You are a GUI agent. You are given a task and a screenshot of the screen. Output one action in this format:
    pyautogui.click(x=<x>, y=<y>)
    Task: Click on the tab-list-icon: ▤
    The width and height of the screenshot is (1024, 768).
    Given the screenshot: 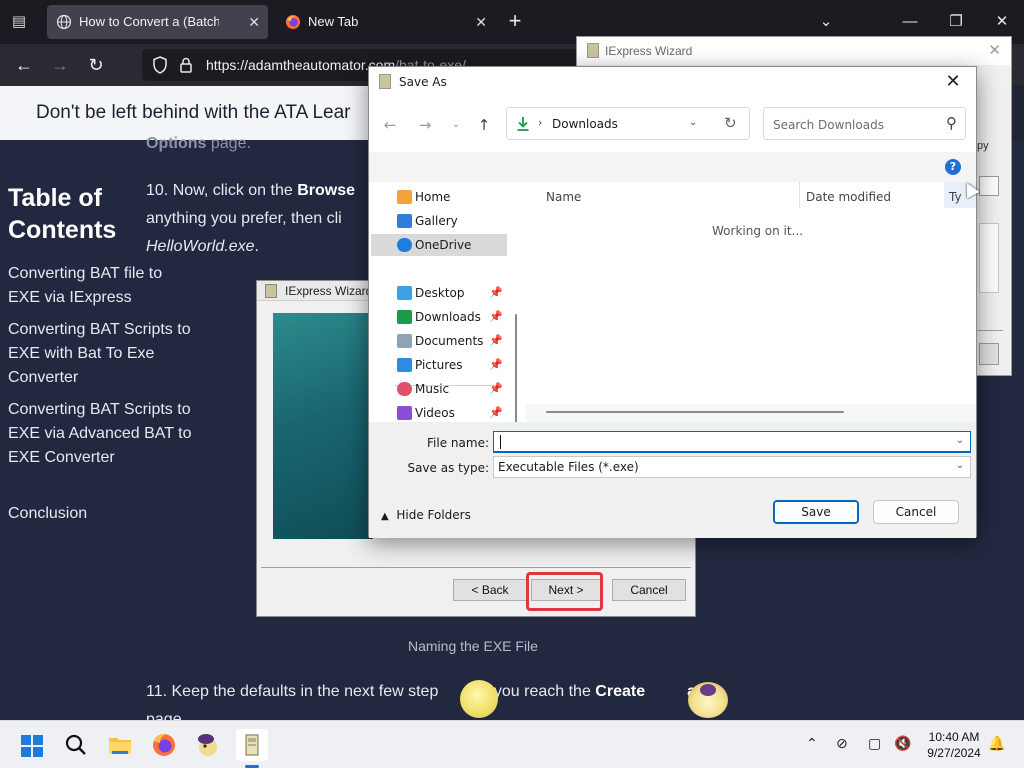 What is the action you would take?
    pyautogui.click(x=19, y=22)
    